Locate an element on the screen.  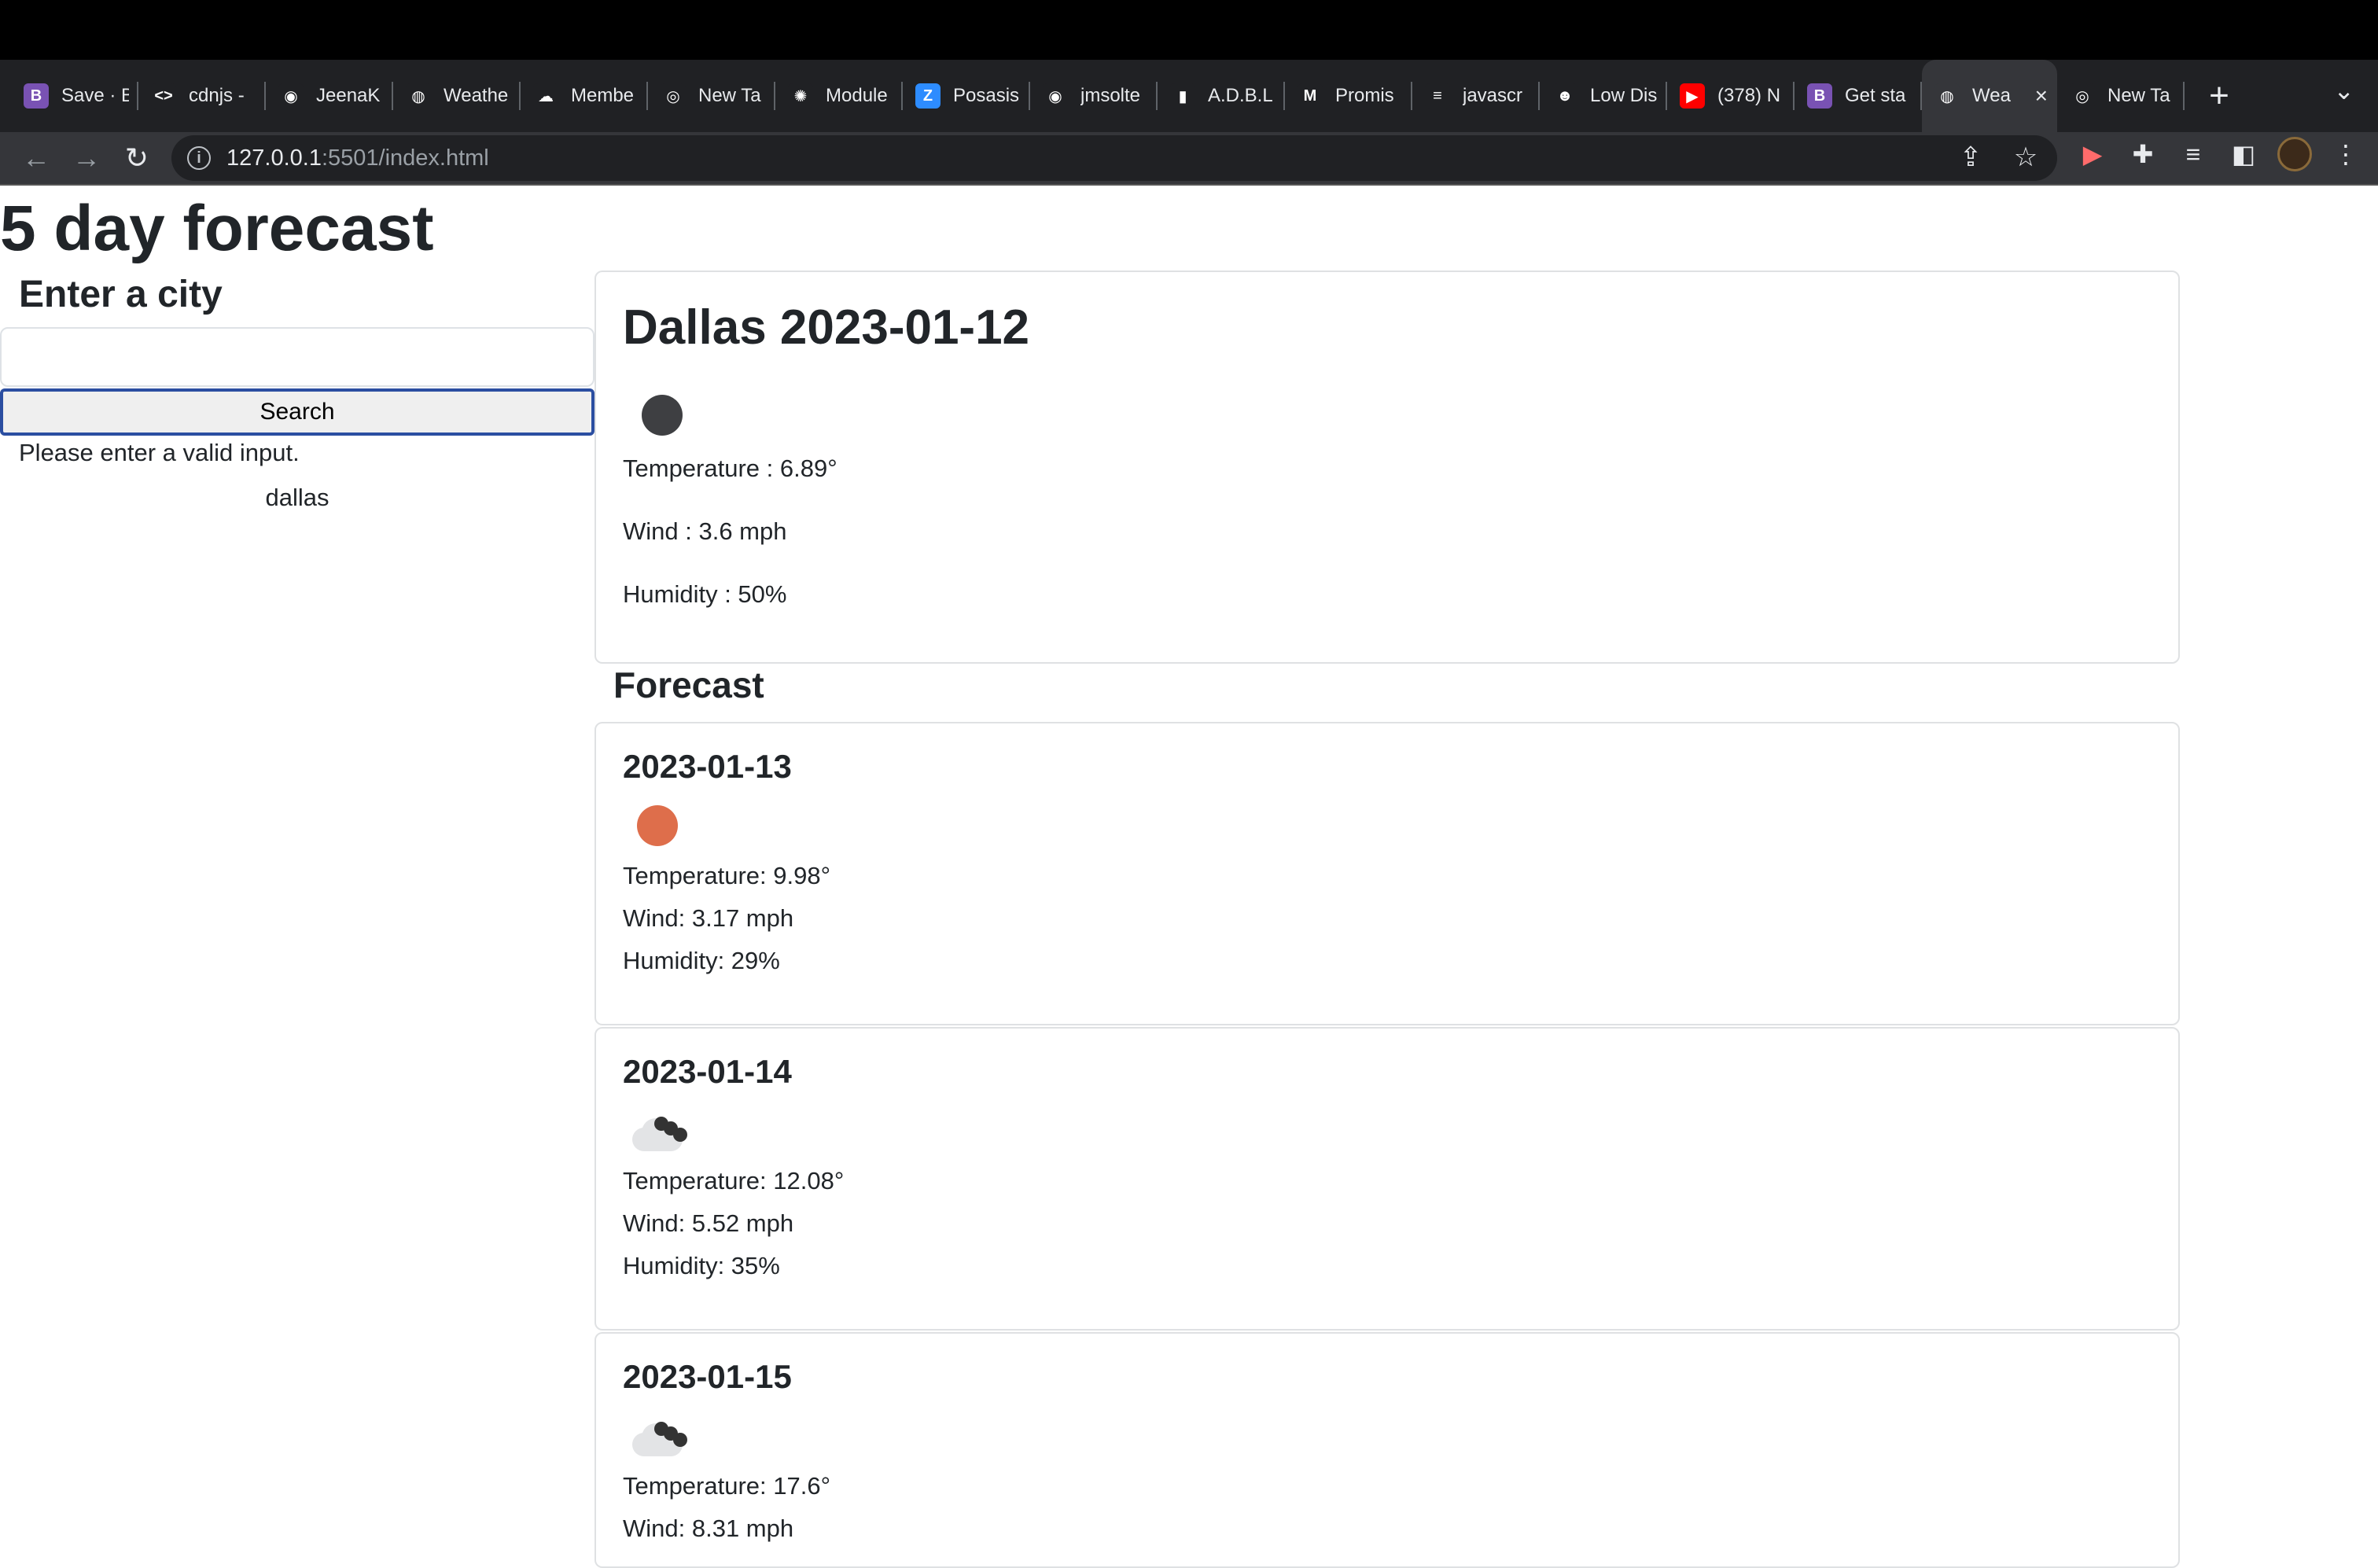
browser-tab: ◉ jmsolte is located at coordinates (1094, 96).